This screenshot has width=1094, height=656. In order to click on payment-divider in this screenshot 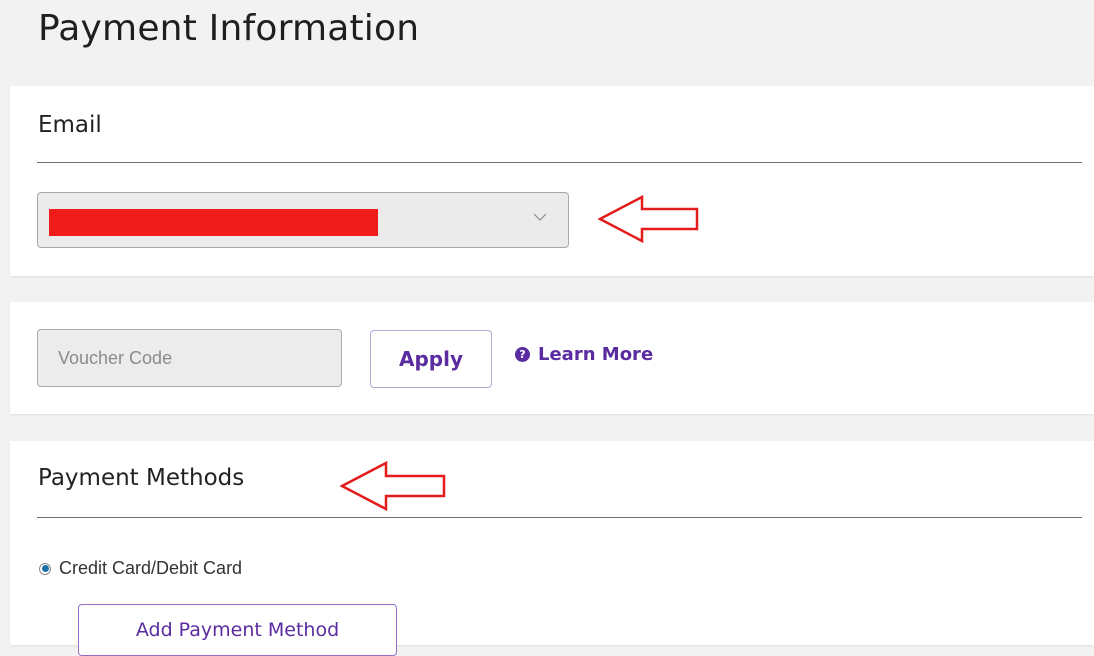, I will do `click(559, 517)`.